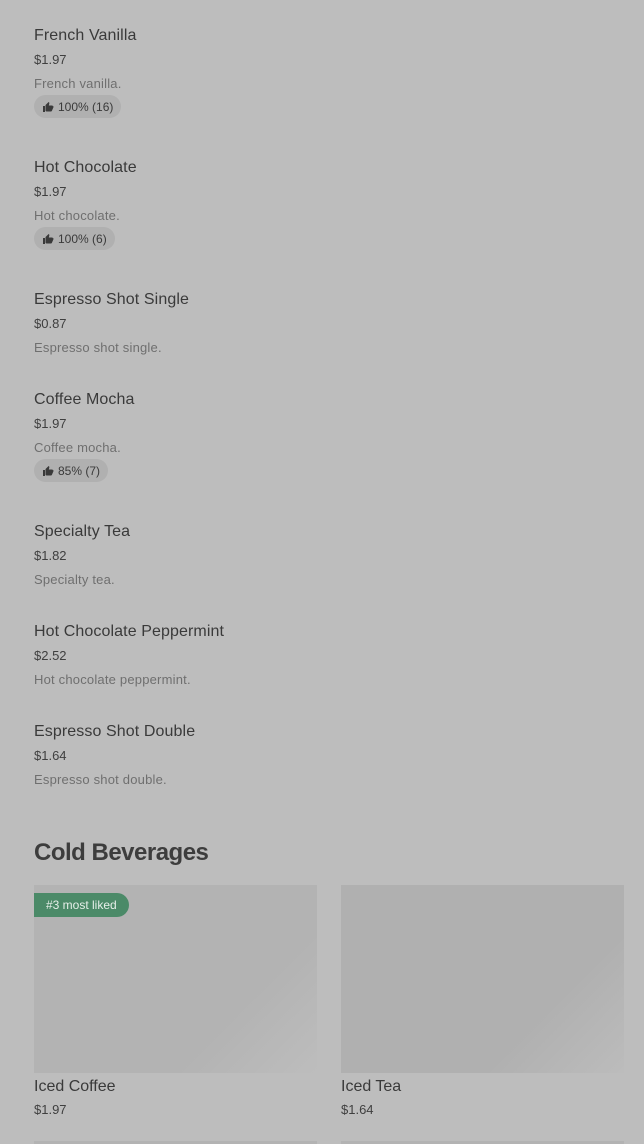  What do you see at coordinates (86, 106) in the screenshot?
I see `rating-text: 100% (16)` at bounding box center [86, 106].